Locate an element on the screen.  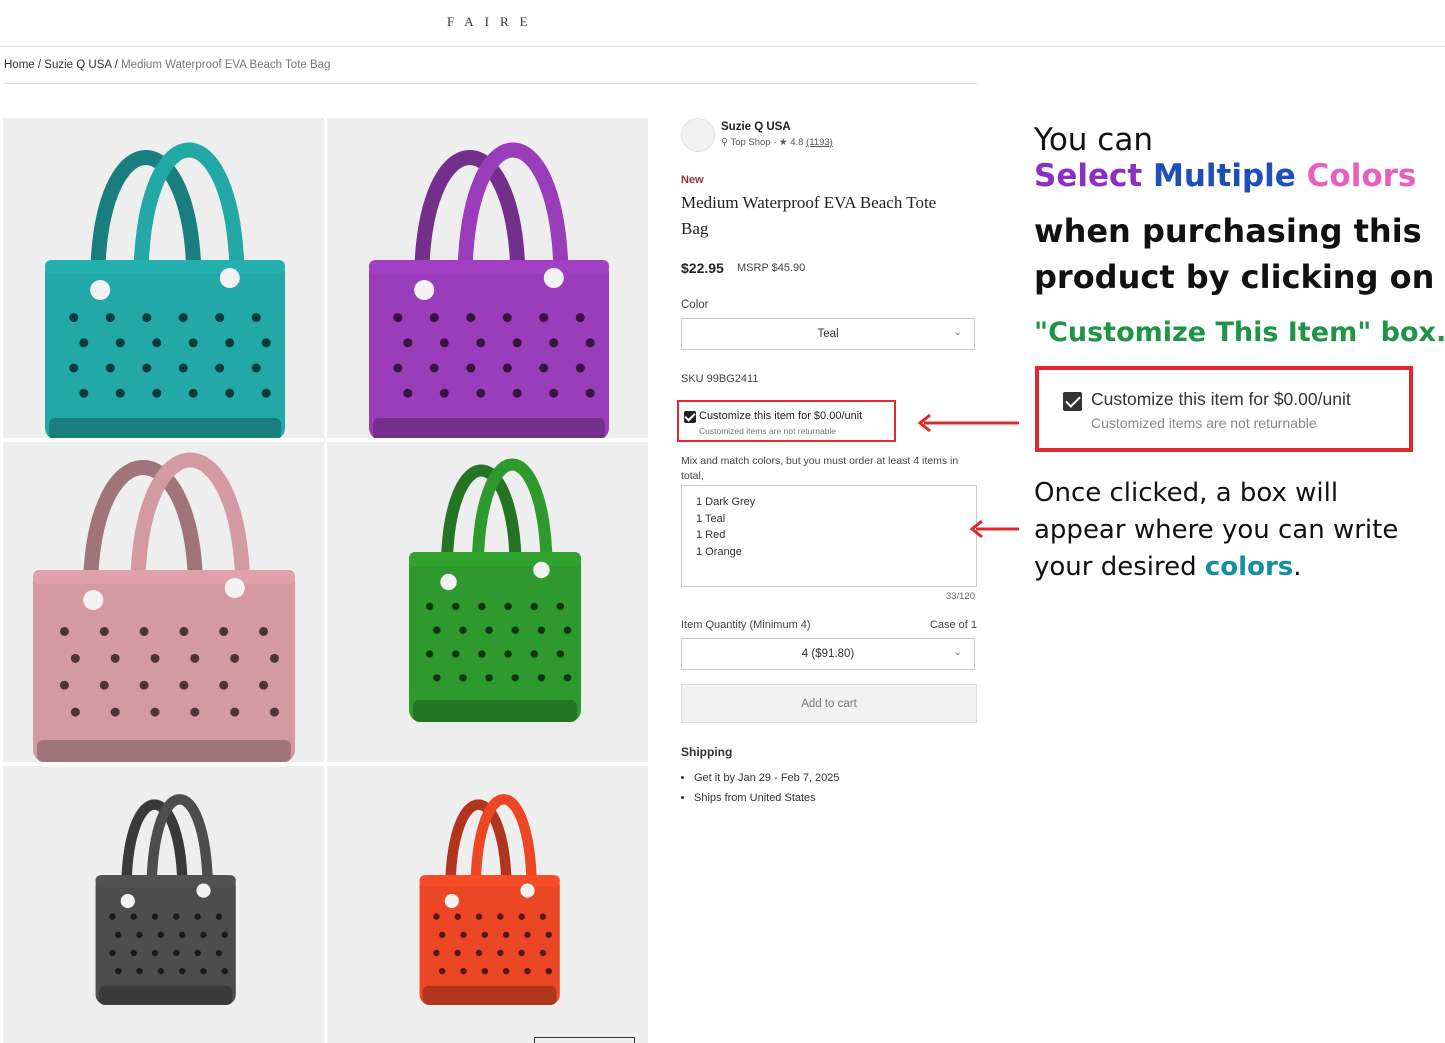
product-image-green is located at coordinates (487, 602).